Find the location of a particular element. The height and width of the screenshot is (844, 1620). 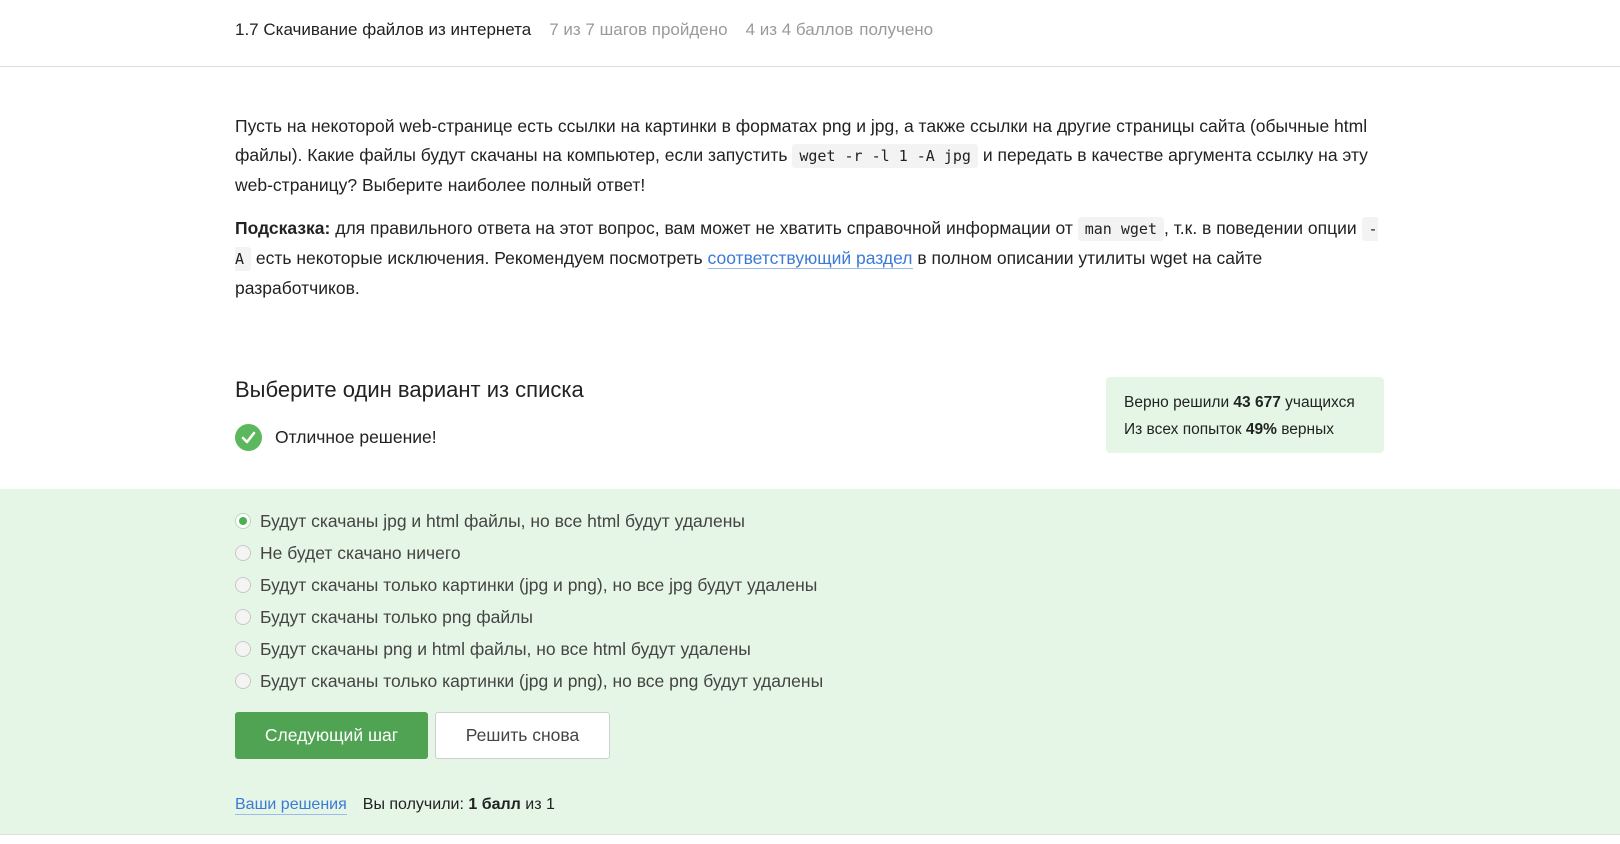

checkmark-icon is located at coordinates (248, 437).